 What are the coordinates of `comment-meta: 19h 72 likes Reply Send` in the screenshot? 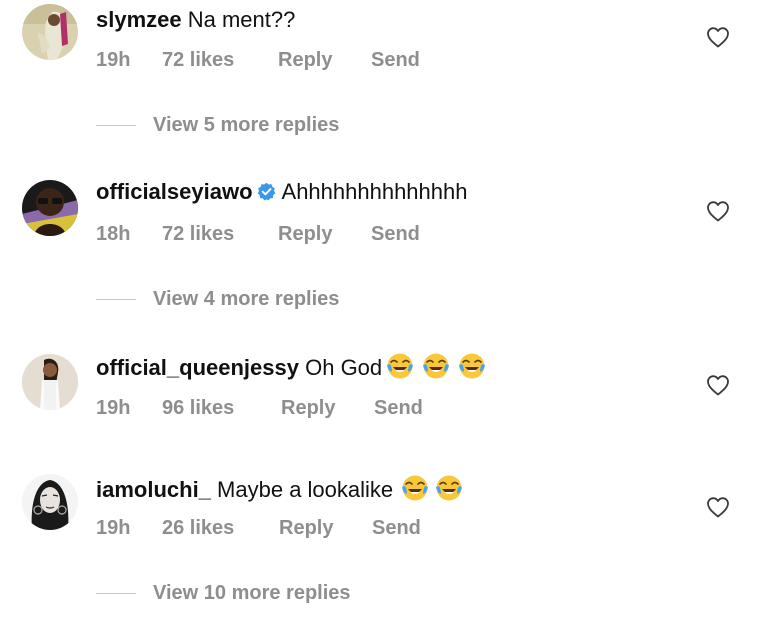 It's located at (258, 60).